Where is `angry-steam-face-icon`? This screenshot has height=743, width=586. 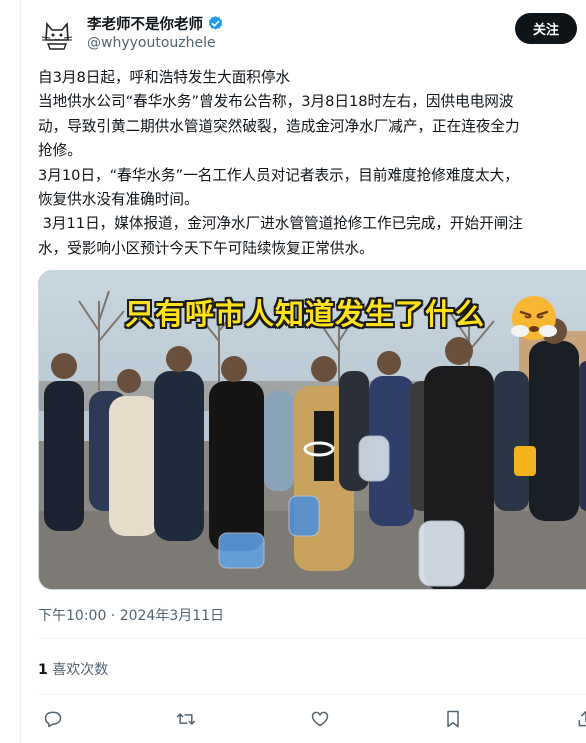 angry-steam-face-icon is located at coordinates (534, 318).